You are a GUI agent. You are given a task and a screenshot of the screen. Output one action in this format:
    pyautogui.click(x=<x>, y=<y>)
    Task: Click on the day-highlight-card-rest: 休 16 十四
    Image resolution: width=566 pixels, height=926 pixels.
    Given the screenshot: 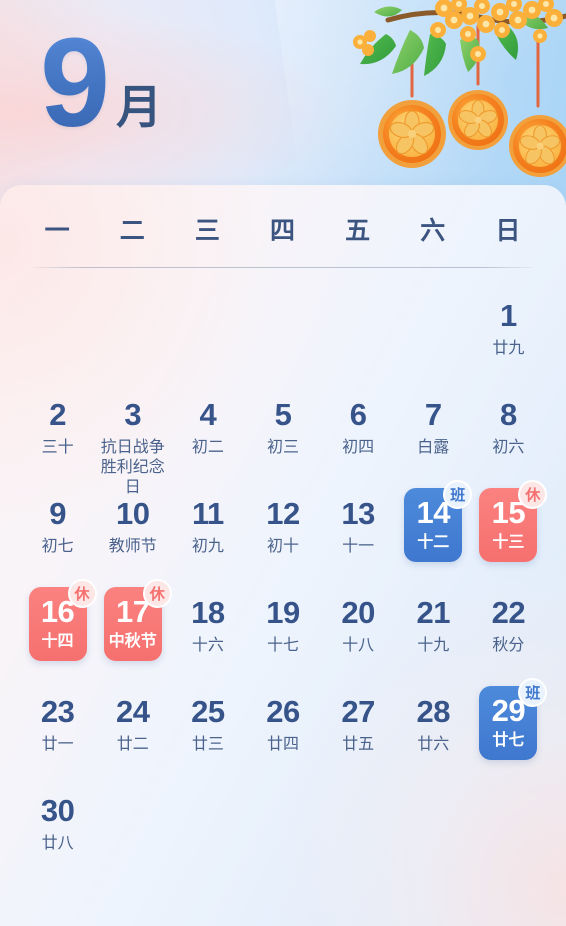 What is the action you would take?
    pyautogui.click(x=62, y=620)
    